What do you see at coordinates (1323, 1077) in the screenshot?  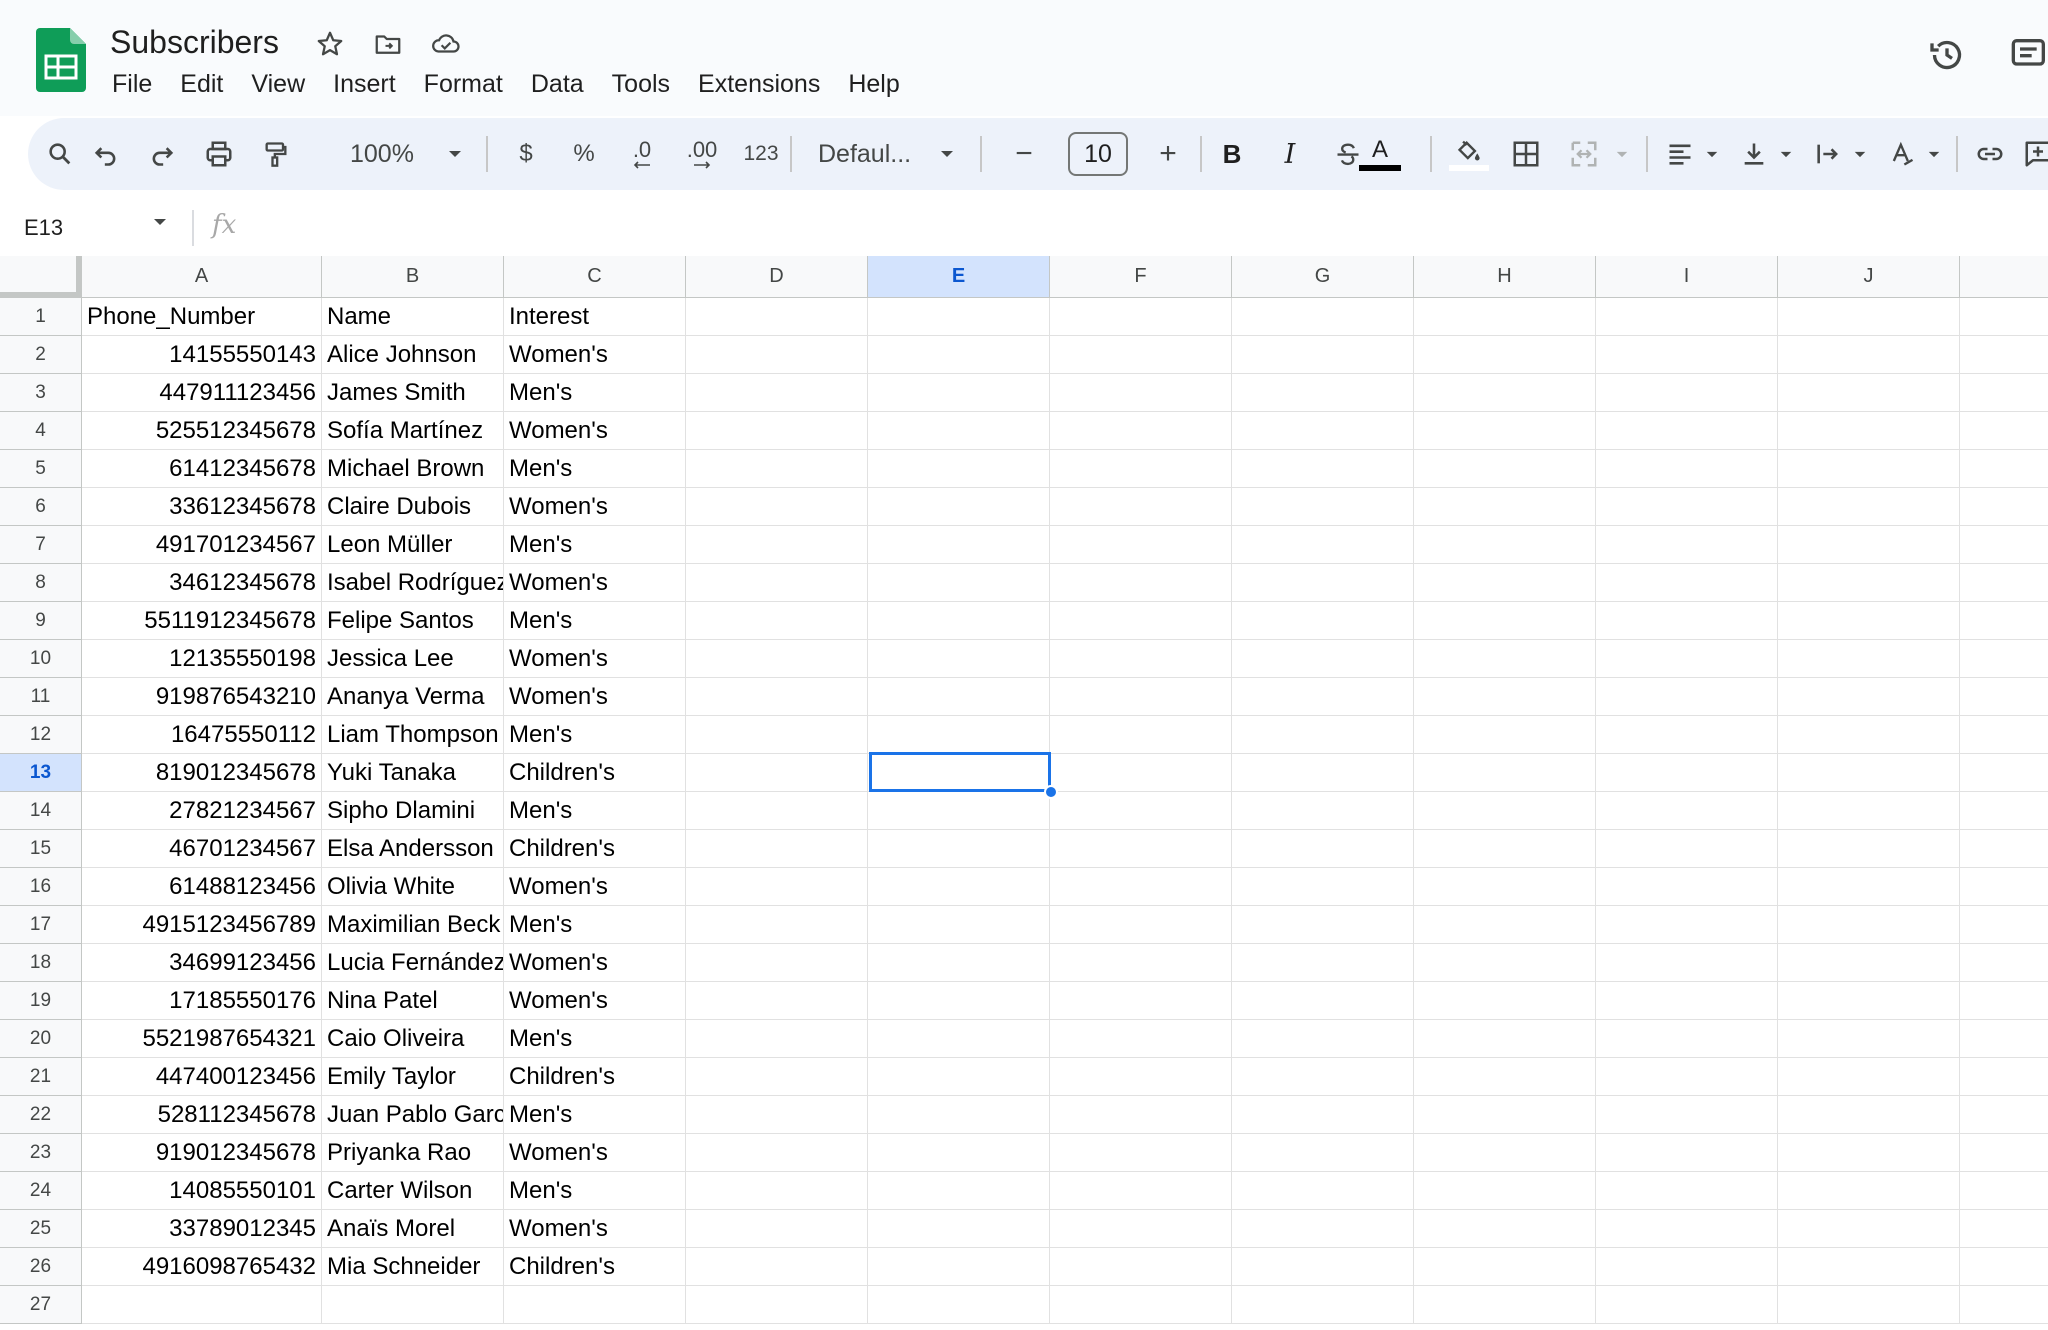 I see `cell-g21` at bounding box center [1323, 1077].